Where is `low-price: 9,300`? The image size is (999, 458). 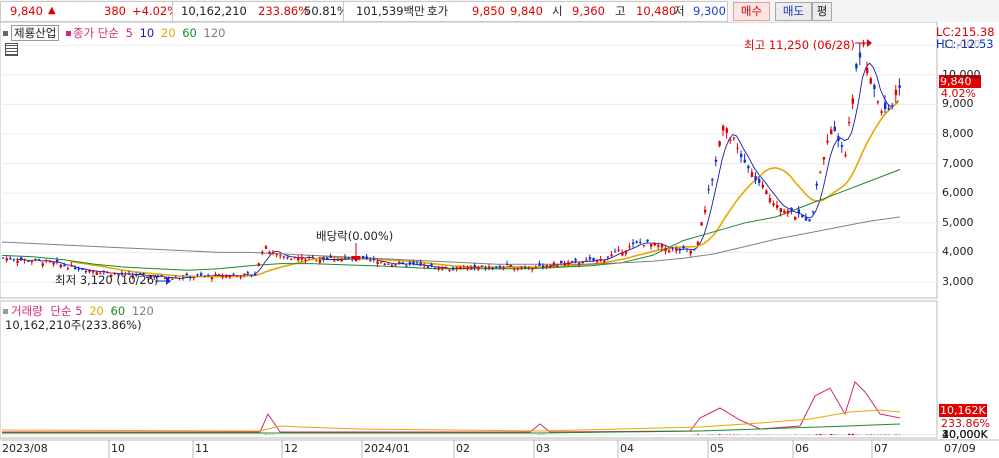 low-price: 9,300 is located at coordinates (709, 11).